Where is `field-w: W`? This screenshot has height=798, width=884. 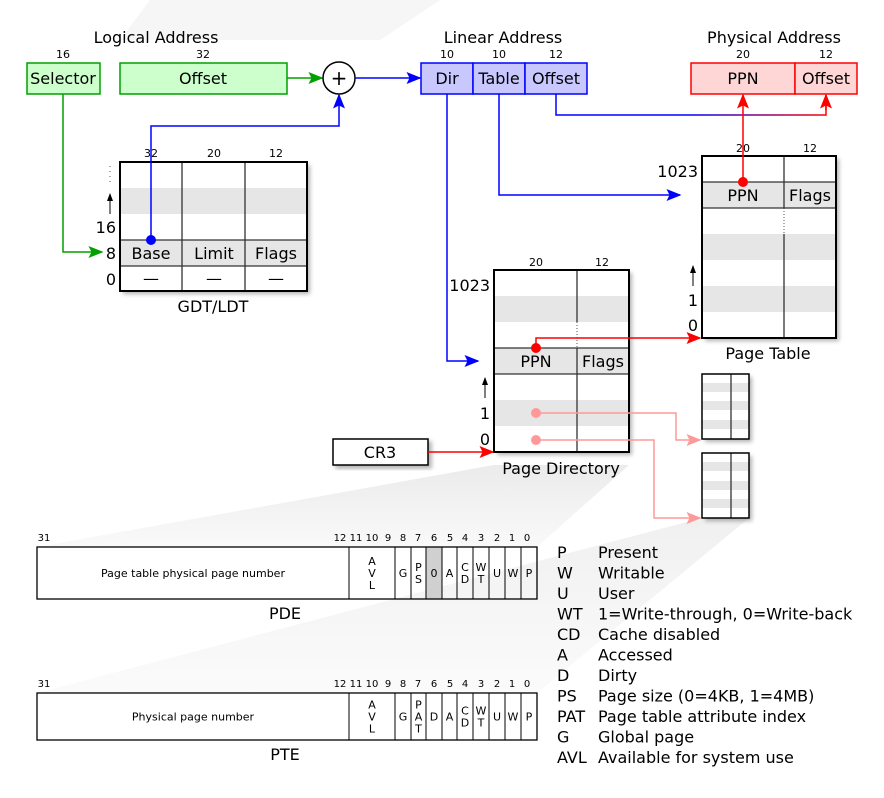 field-w: W is located at coordinates (513, 573).